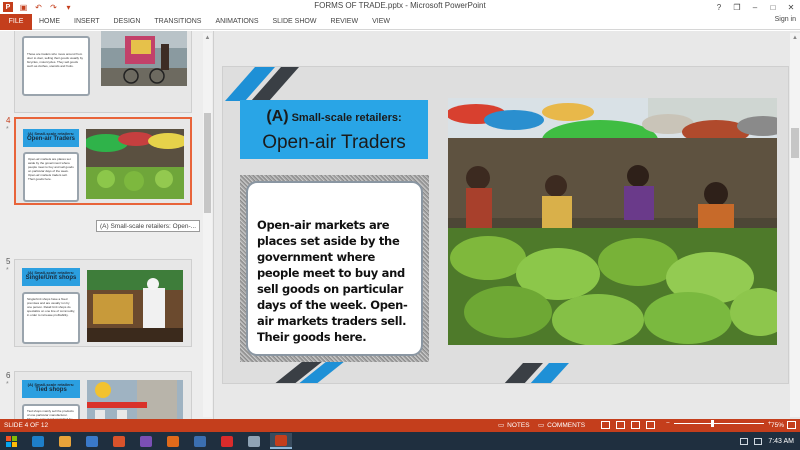  Describe the element at coordinates (400, 441) in the screenshot. I see `windows-taskbar: 7:43 AM` at that location.